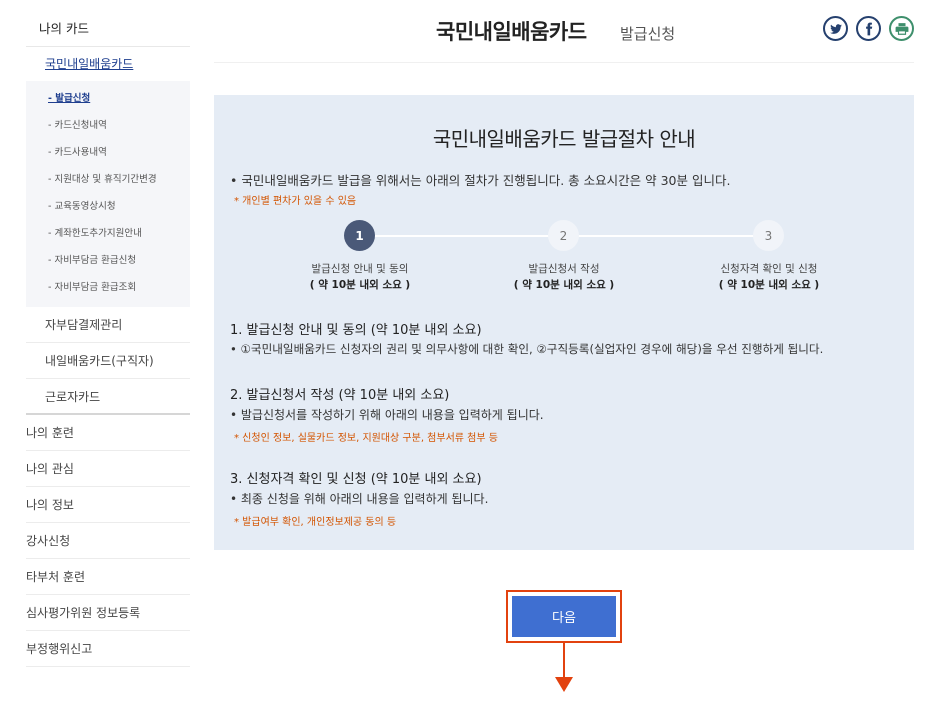  Describe the element at coordinates (360, 285) in the screenshot. I see `step-1-time: ( 약 10분 내외 소요 )` at that location.